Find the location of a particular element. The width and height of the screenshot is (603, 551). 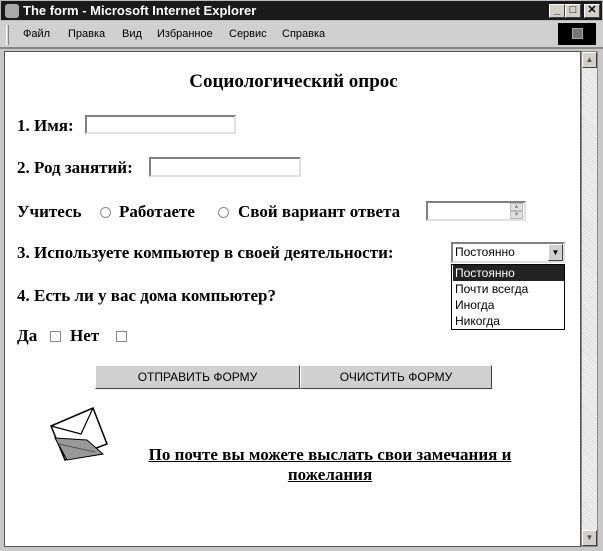

no-label: Нет is located at coordinates (85, 335).